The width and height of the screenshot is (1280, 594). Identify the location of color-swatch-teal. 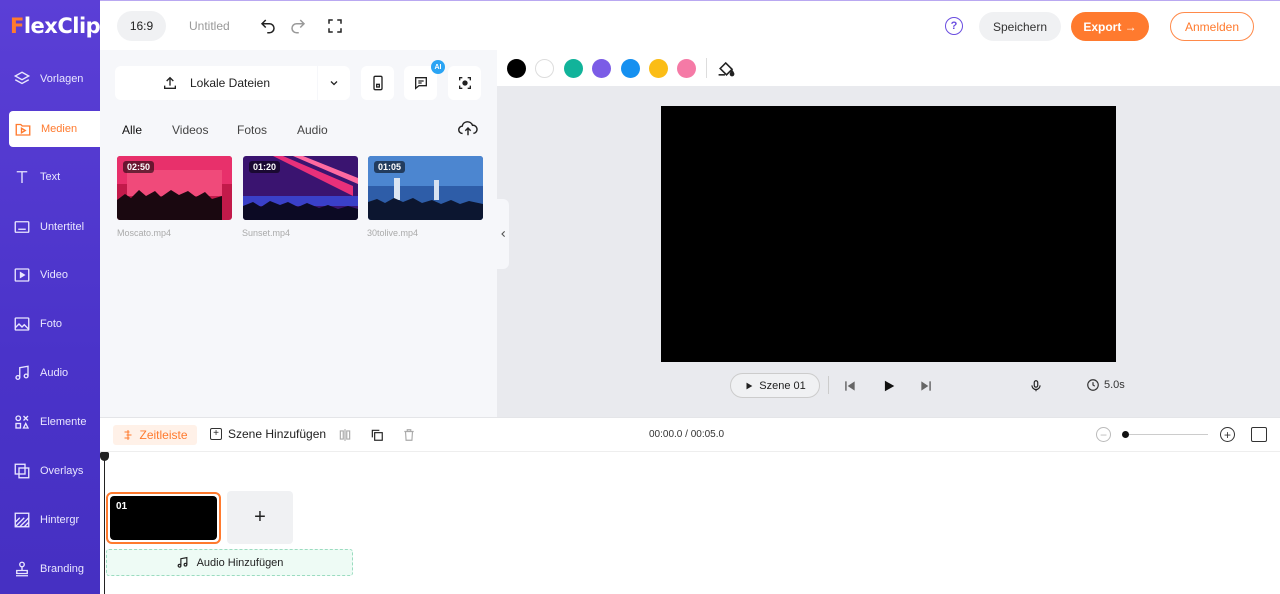
(573, 68).